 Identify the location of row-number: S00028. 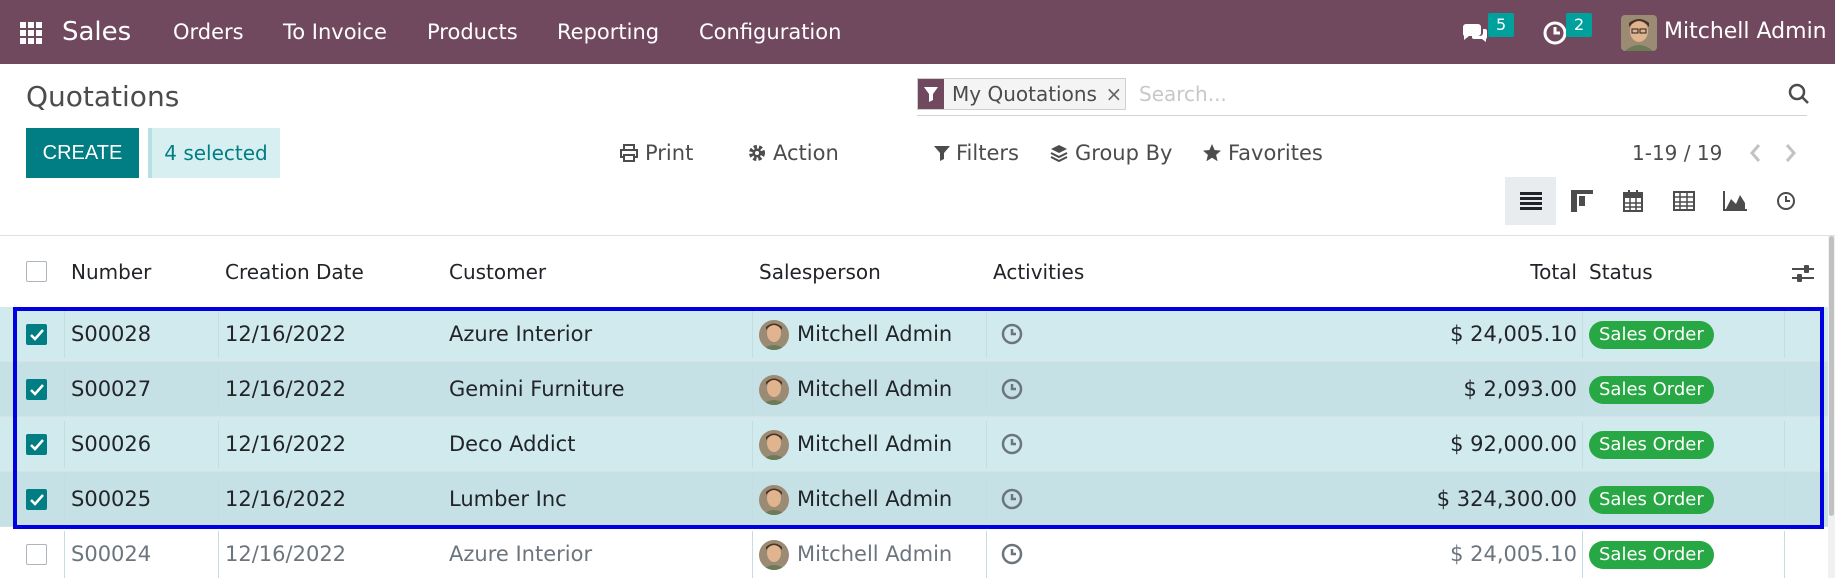
(111, 334).